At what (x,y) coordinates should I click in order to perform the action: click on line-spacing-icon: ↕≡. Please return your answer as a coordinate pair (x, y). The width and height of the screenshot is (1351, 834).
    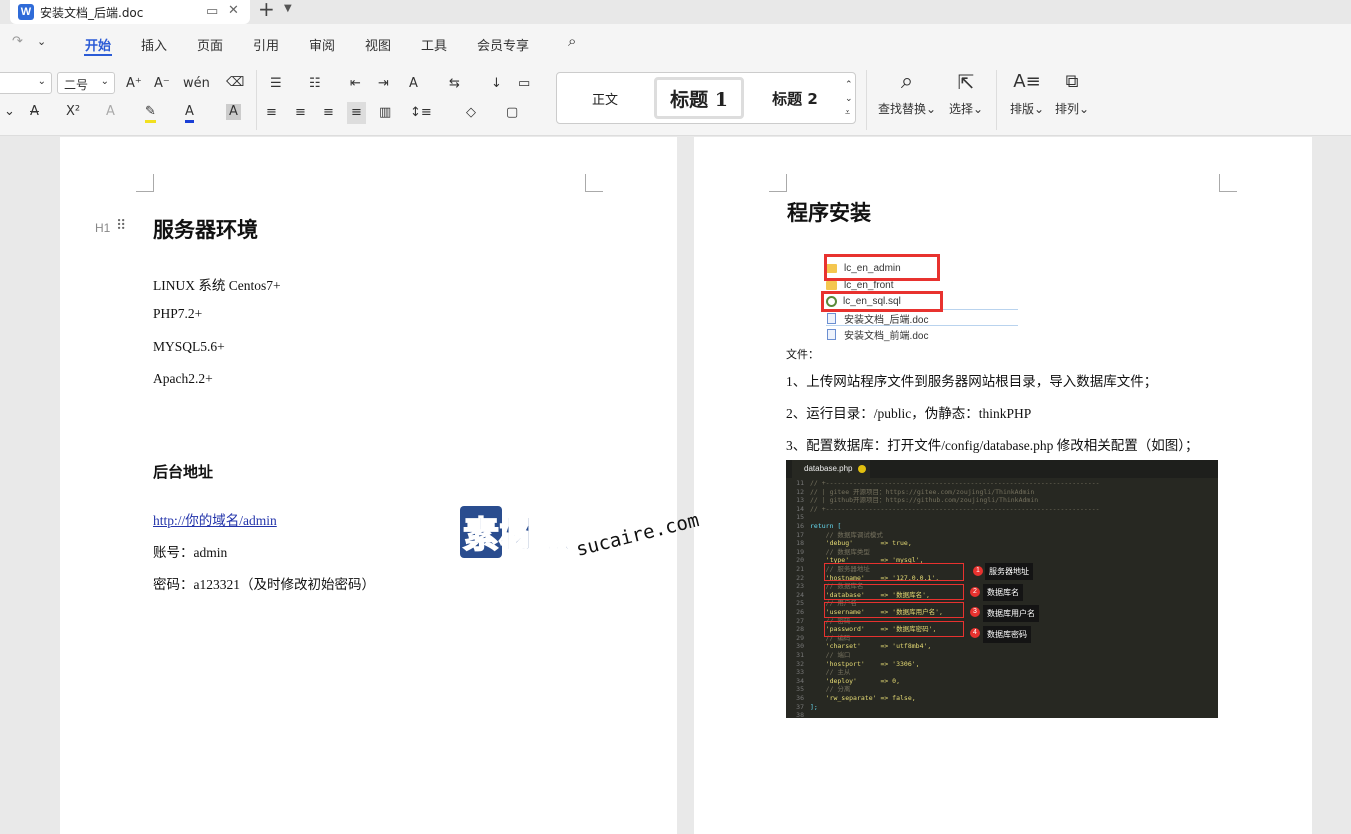
    Looking at the image, I should click on (421, 113).